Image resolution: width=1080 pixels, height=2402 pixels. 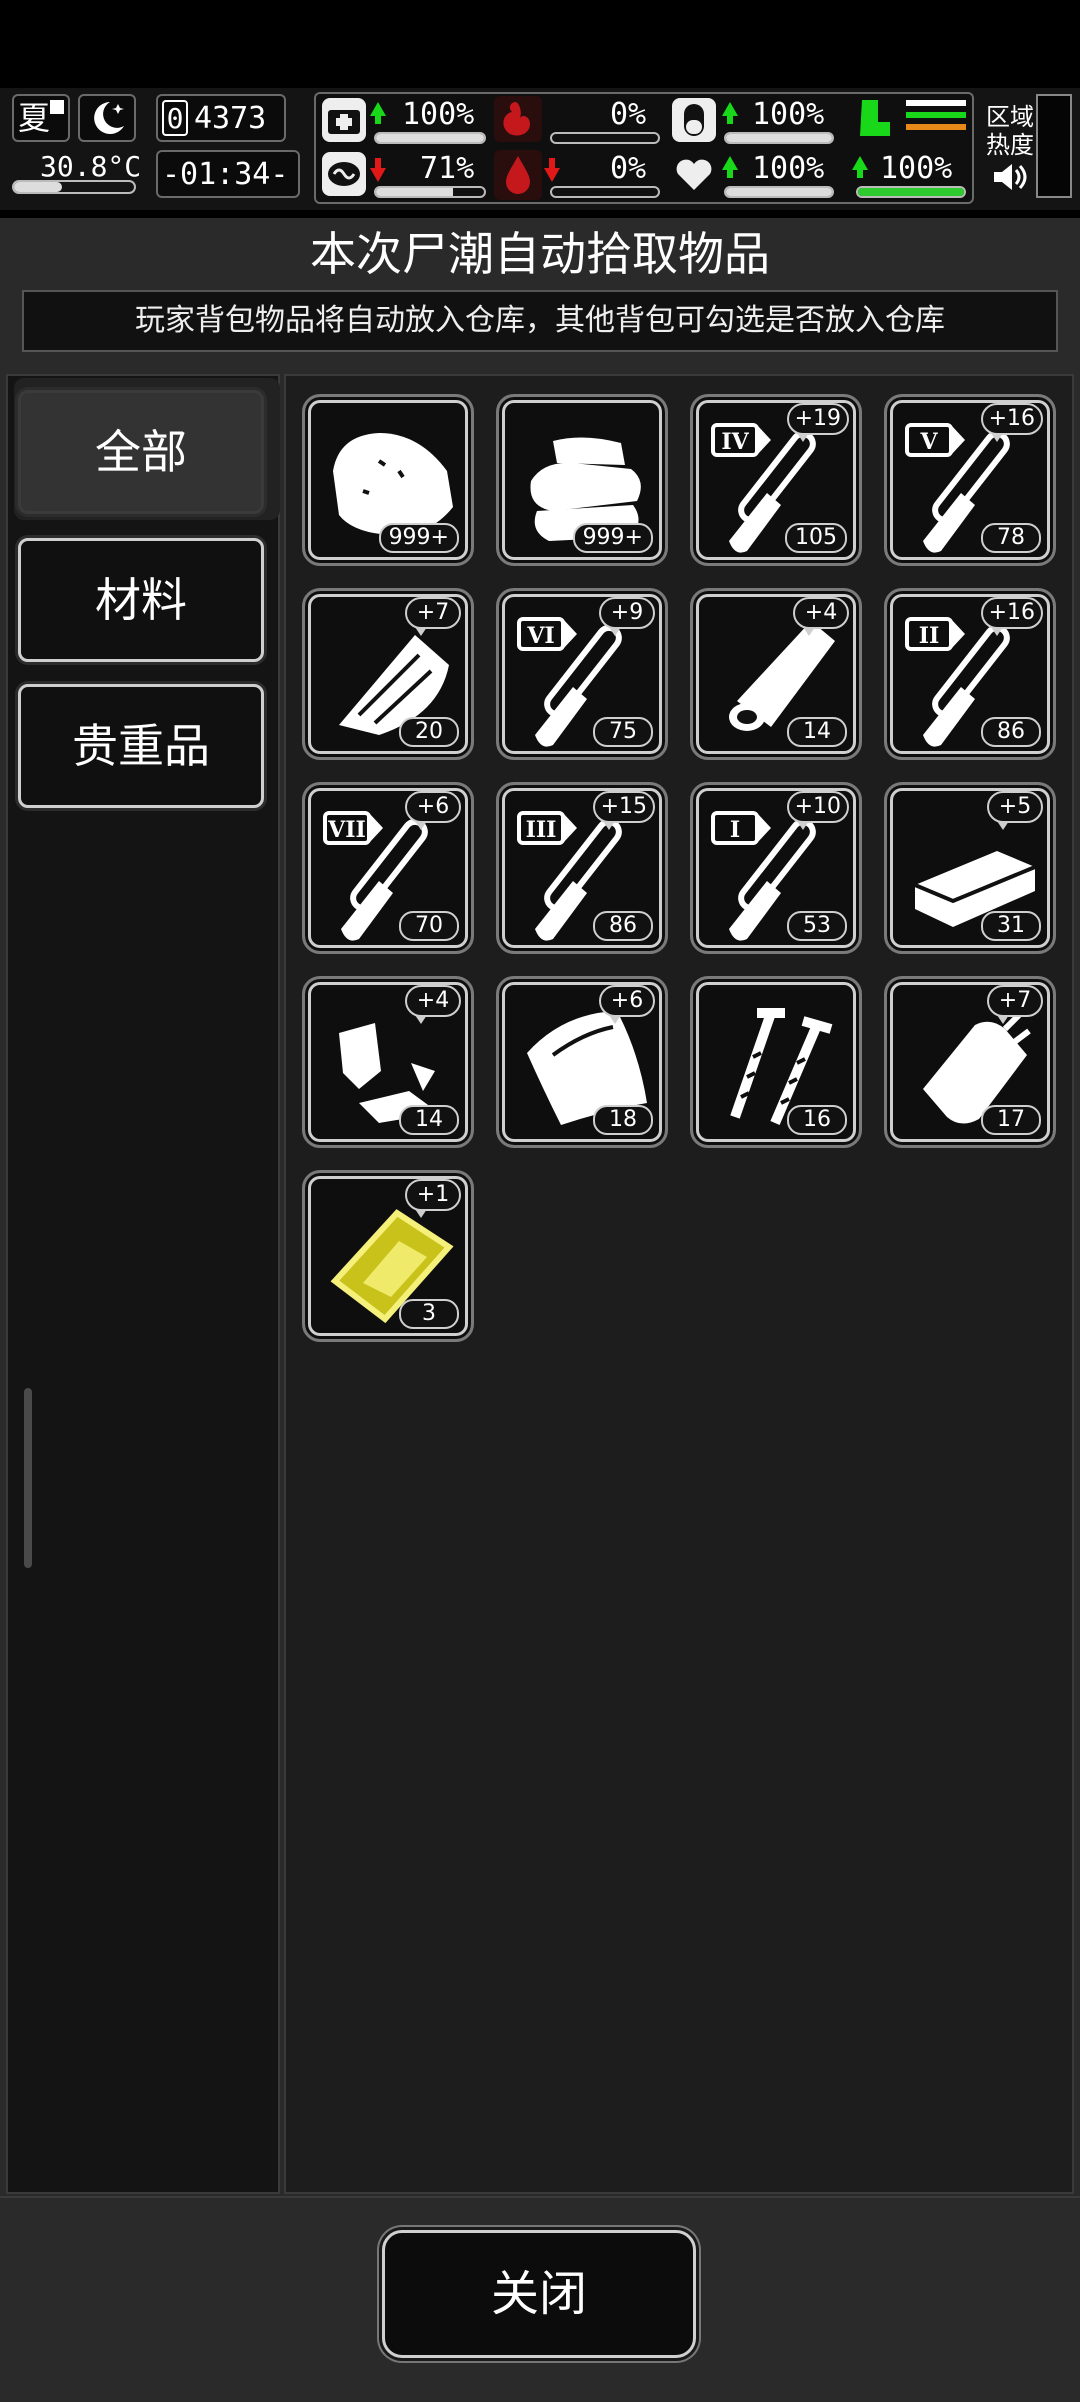 I want to click on item-quantity-badge: 16, so click(x=817, y=1120).